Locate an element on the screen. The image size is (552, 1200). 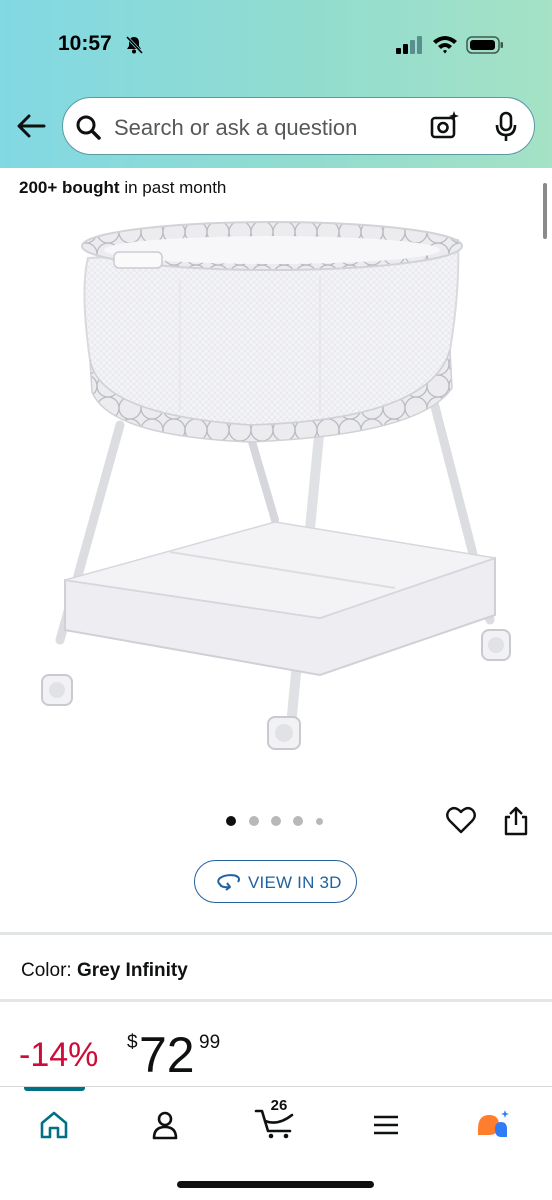
color-selector: Color: Grey Infinity is located at coordinates (104, 971).